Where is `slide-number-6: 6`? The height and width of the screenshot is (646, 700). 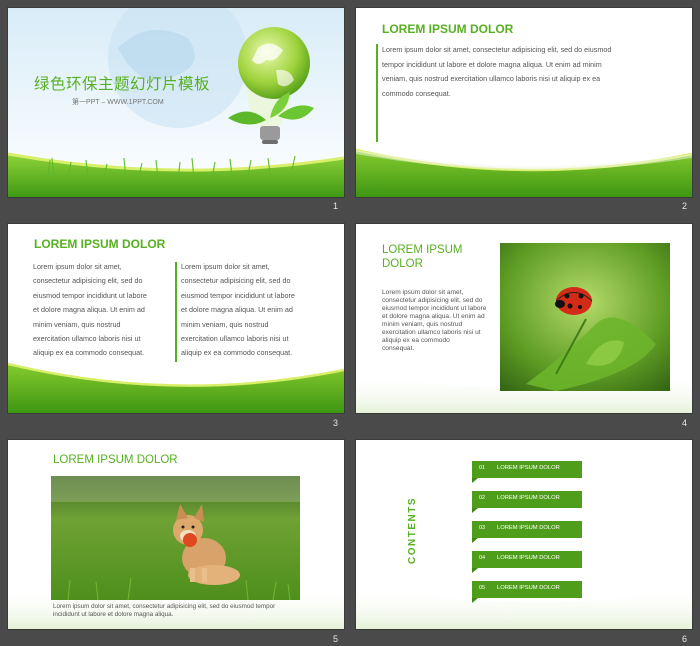
slide-number-6: 6 is located at coordinates (685, 639).